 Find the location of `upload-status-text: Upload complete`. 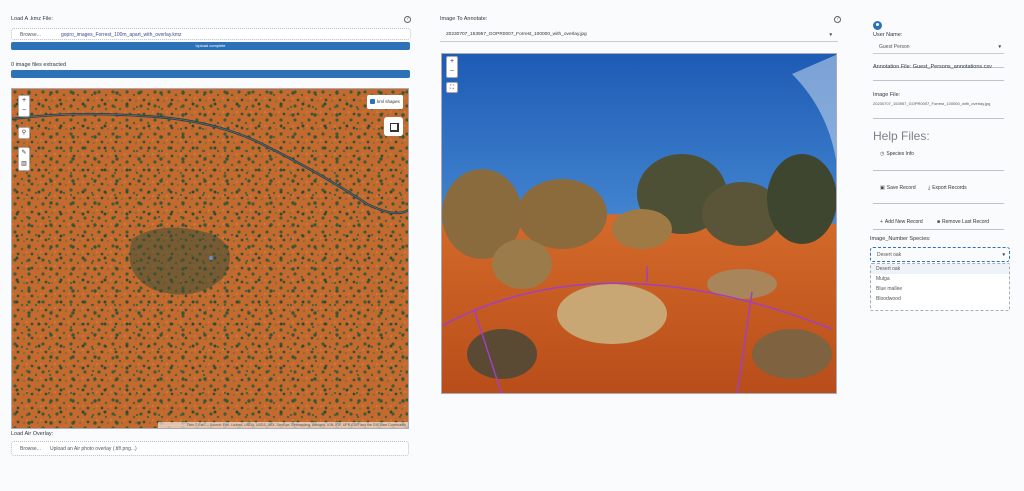

upload-status-text: Upload complete is located at coordinates (210, 45).